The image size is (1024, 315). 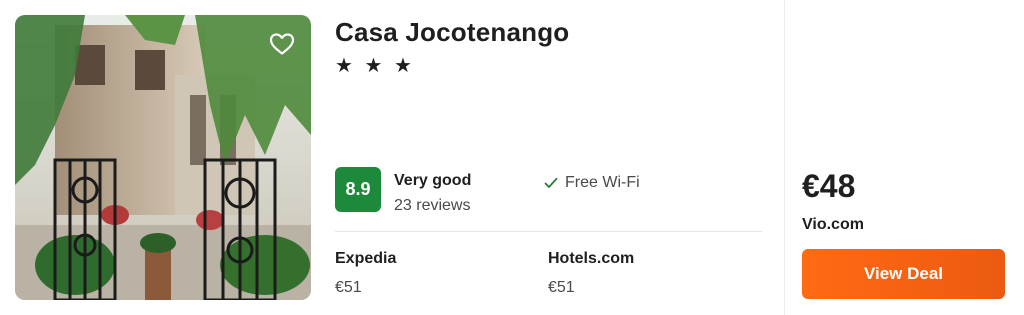 I want to click on best-price-provider: Vio.com, so click(x=833, y=224).